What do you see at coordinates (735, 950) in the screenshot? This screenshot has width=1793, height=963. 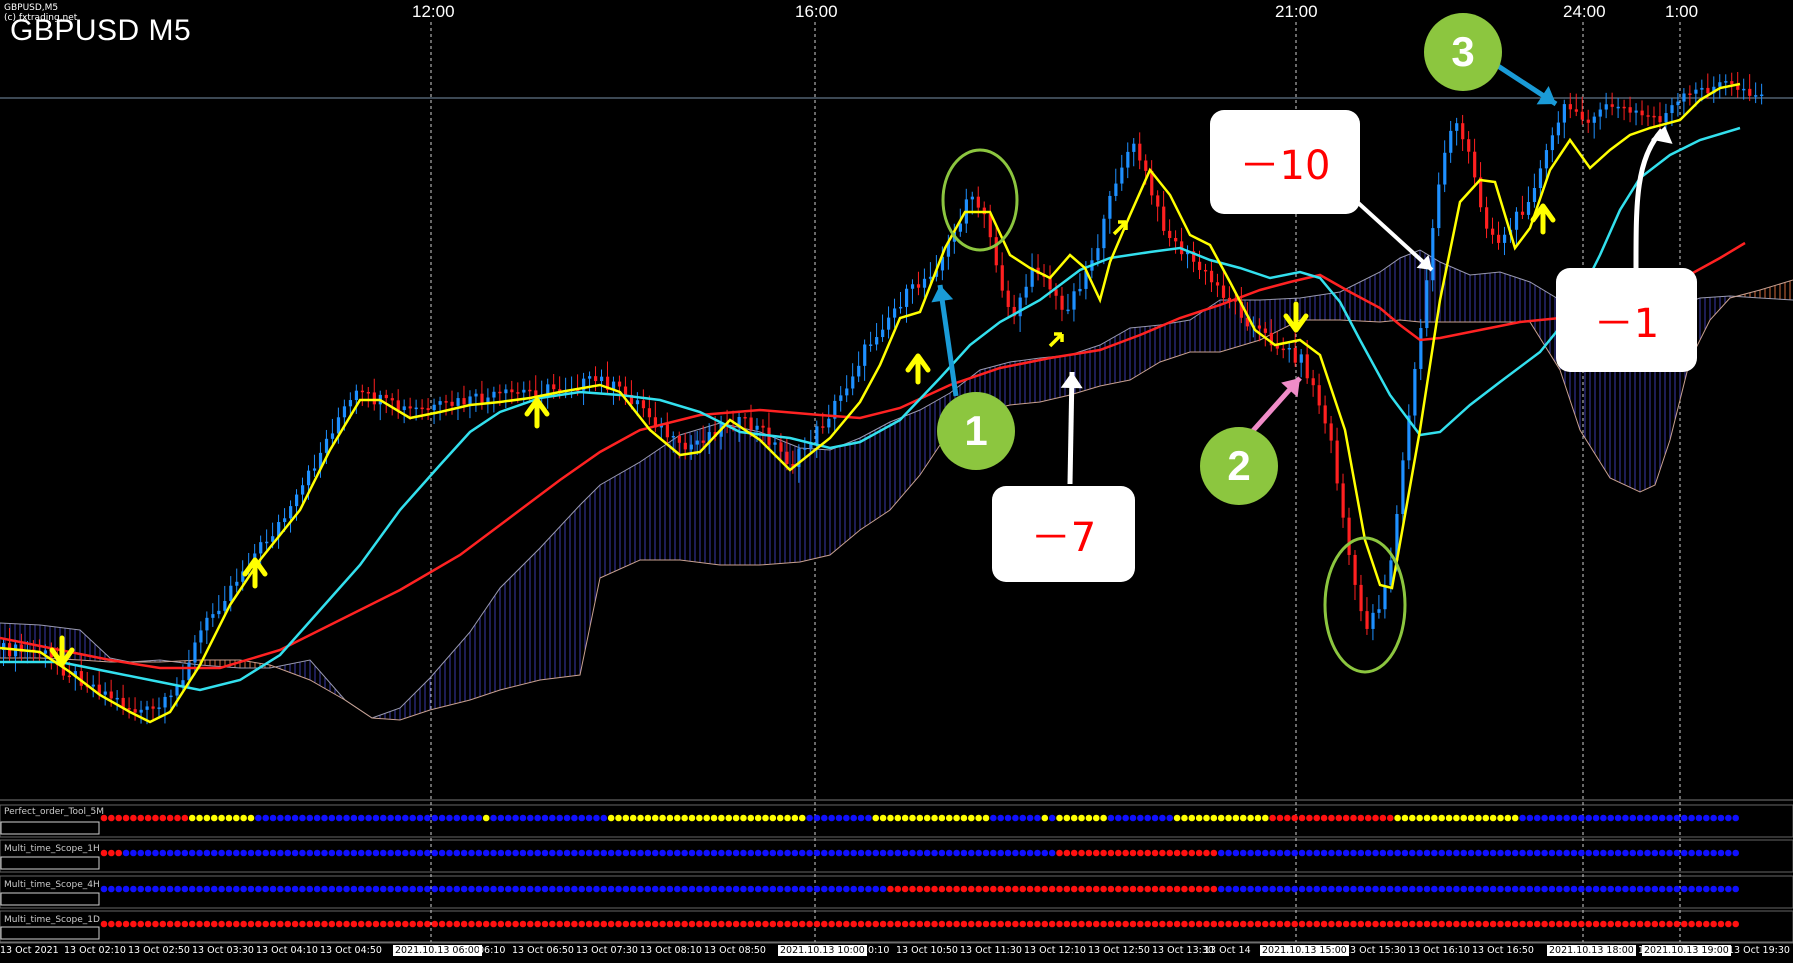 I see `bottom-axis-label: 13 Oct 08:50` at bounding box center [735, 950].